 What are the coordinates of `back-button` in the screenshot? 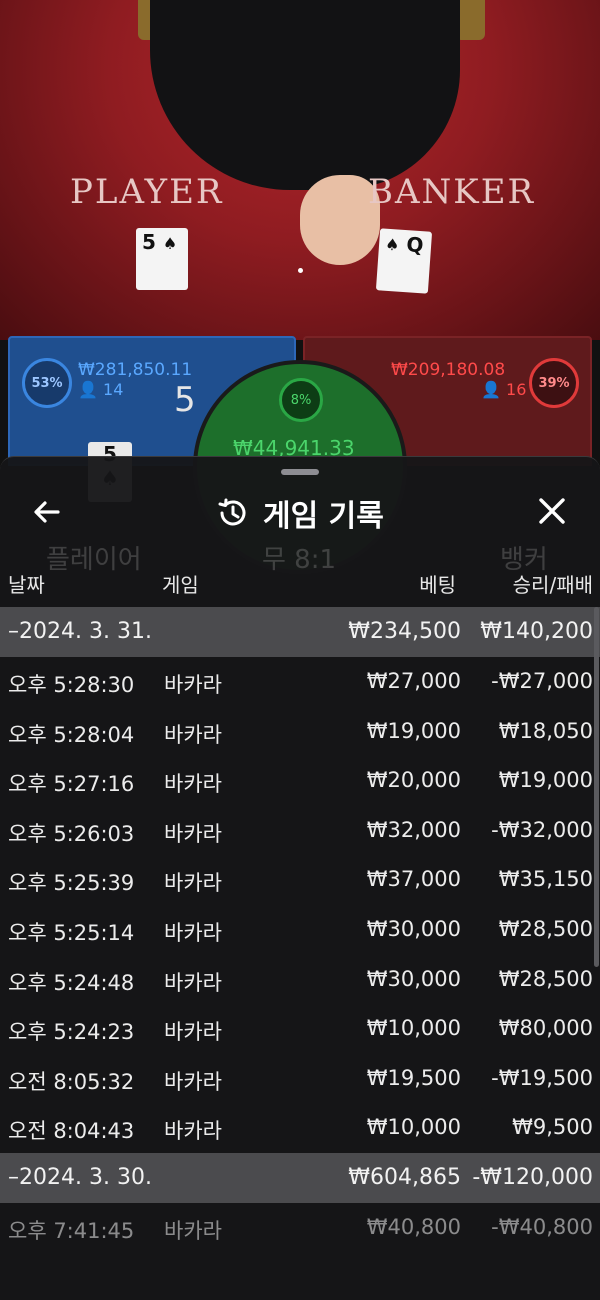 It's located at (50, 513).